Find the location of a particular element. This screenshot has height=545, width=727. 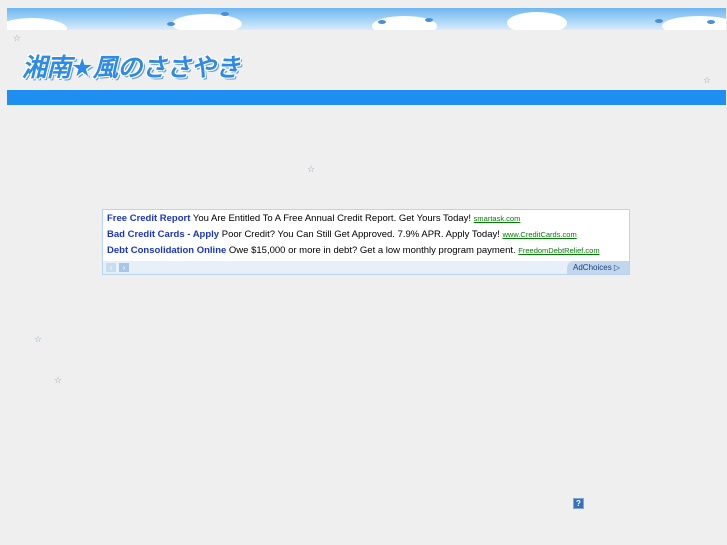

adchoices-link: AdChoices ▷ is located at coordinates (598, 267).